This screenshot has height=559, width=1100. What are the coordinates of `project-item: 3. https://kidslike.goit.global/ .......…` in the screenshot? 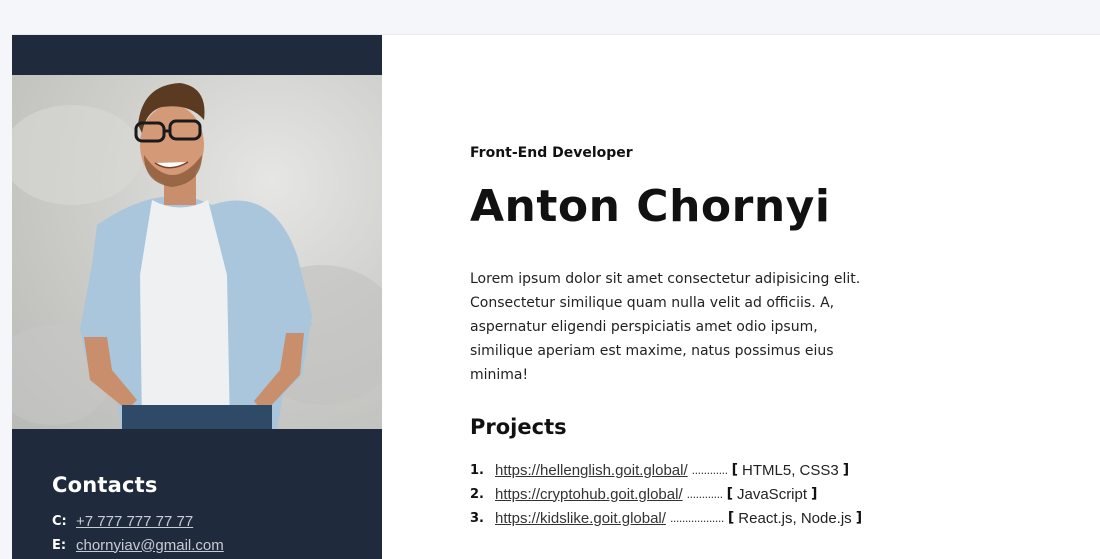 It's located at (730, 518).